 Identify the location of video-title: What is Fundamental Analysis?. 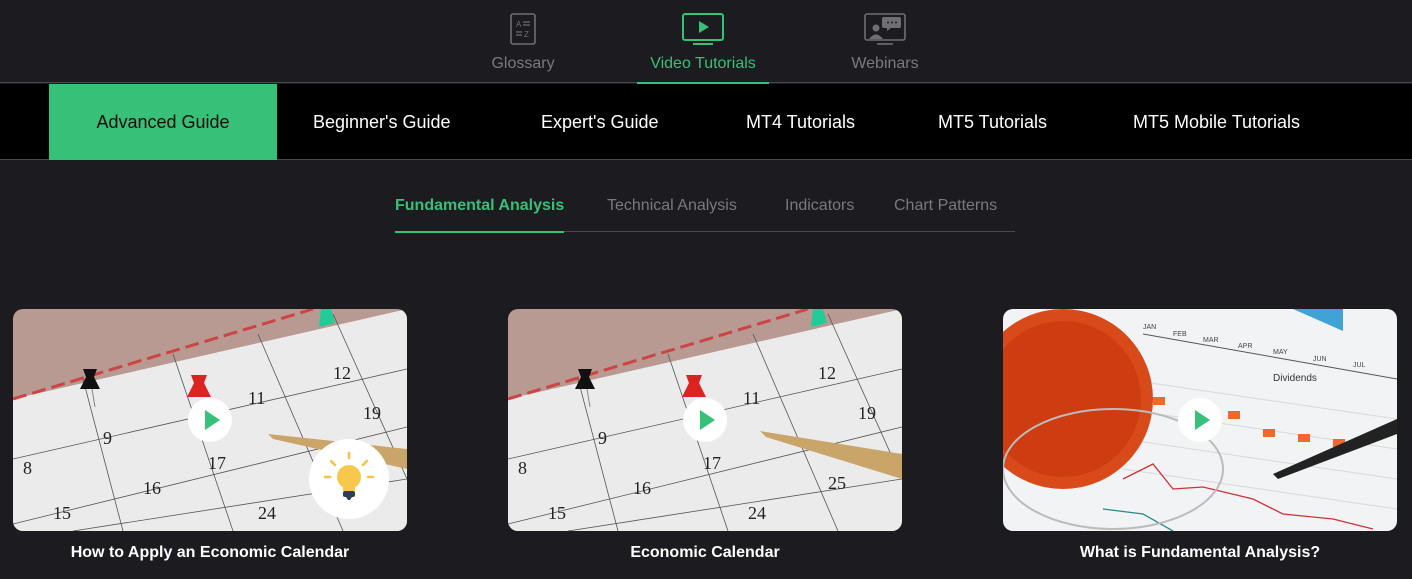
(1200, 553).